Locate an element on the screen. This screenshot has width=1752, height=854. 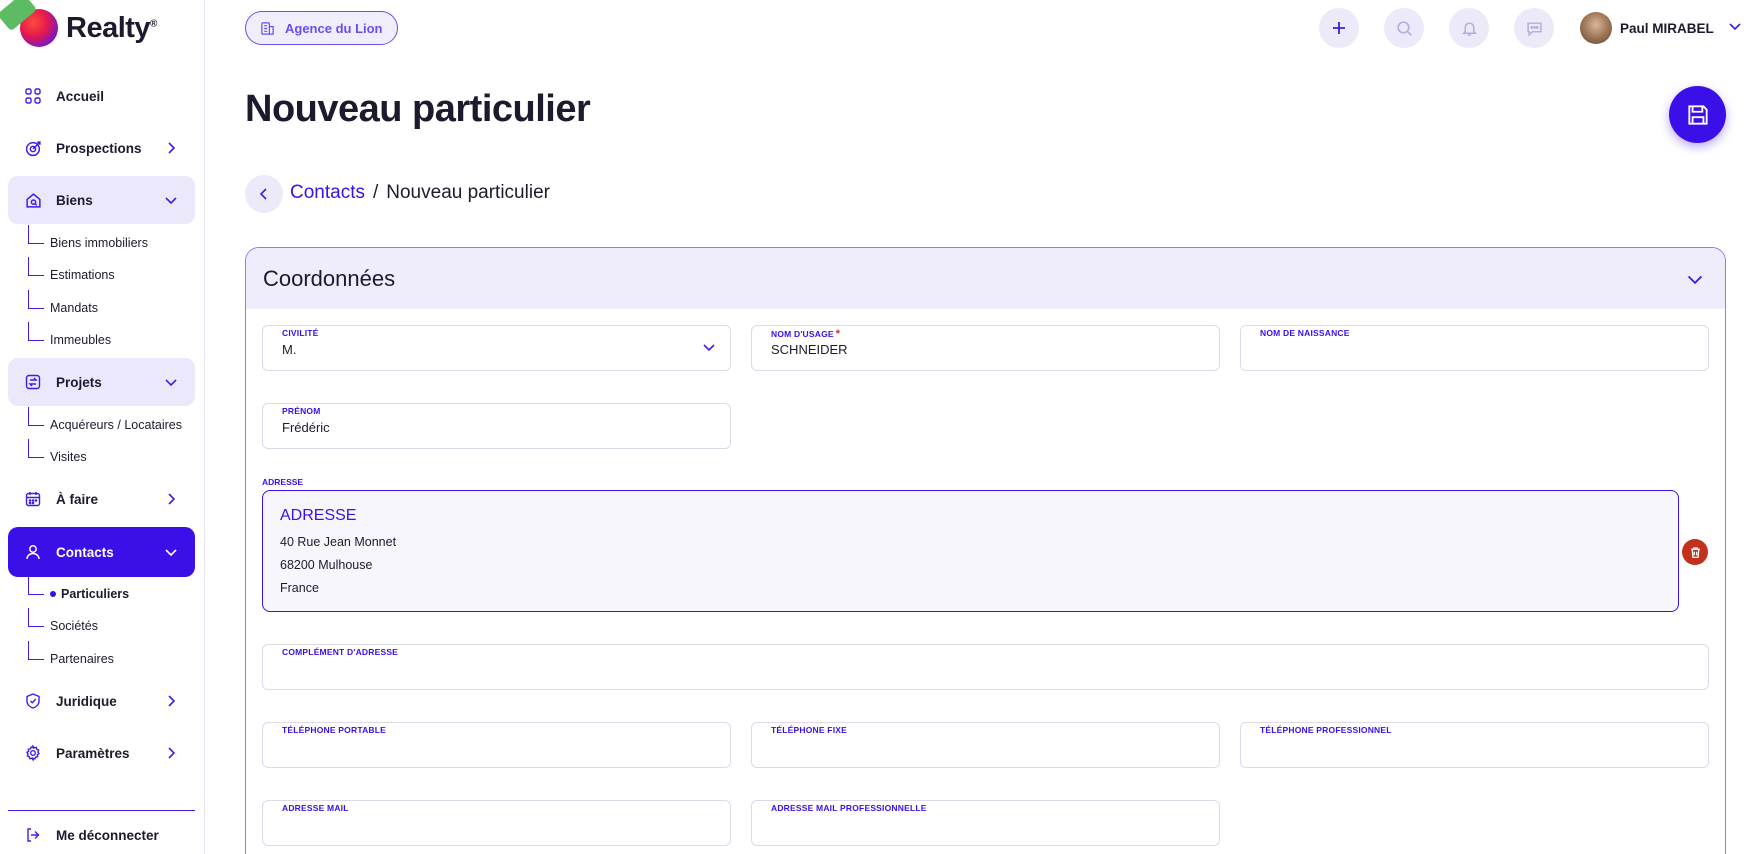
coordonnees-header: Coordonnées is located at coordinates (985, 278).